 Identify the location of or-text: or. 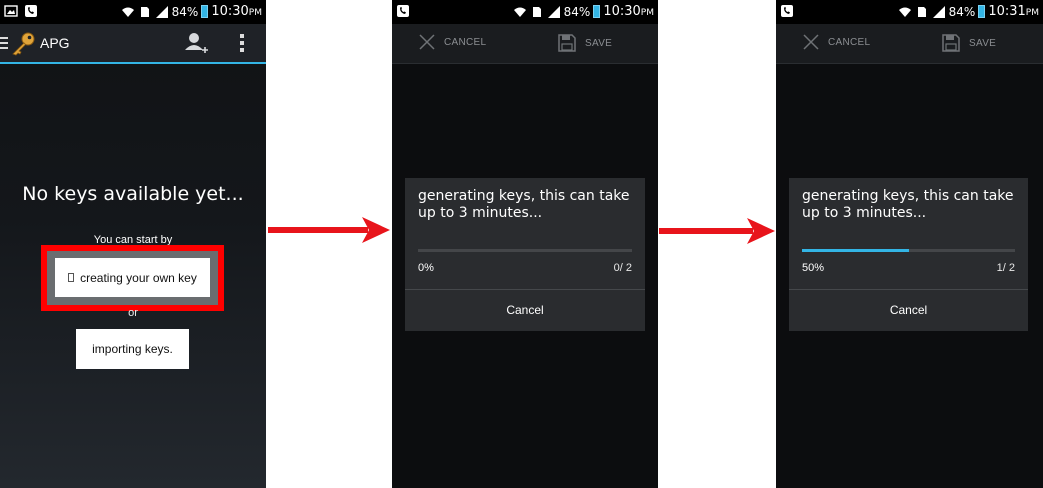
(133, 313).